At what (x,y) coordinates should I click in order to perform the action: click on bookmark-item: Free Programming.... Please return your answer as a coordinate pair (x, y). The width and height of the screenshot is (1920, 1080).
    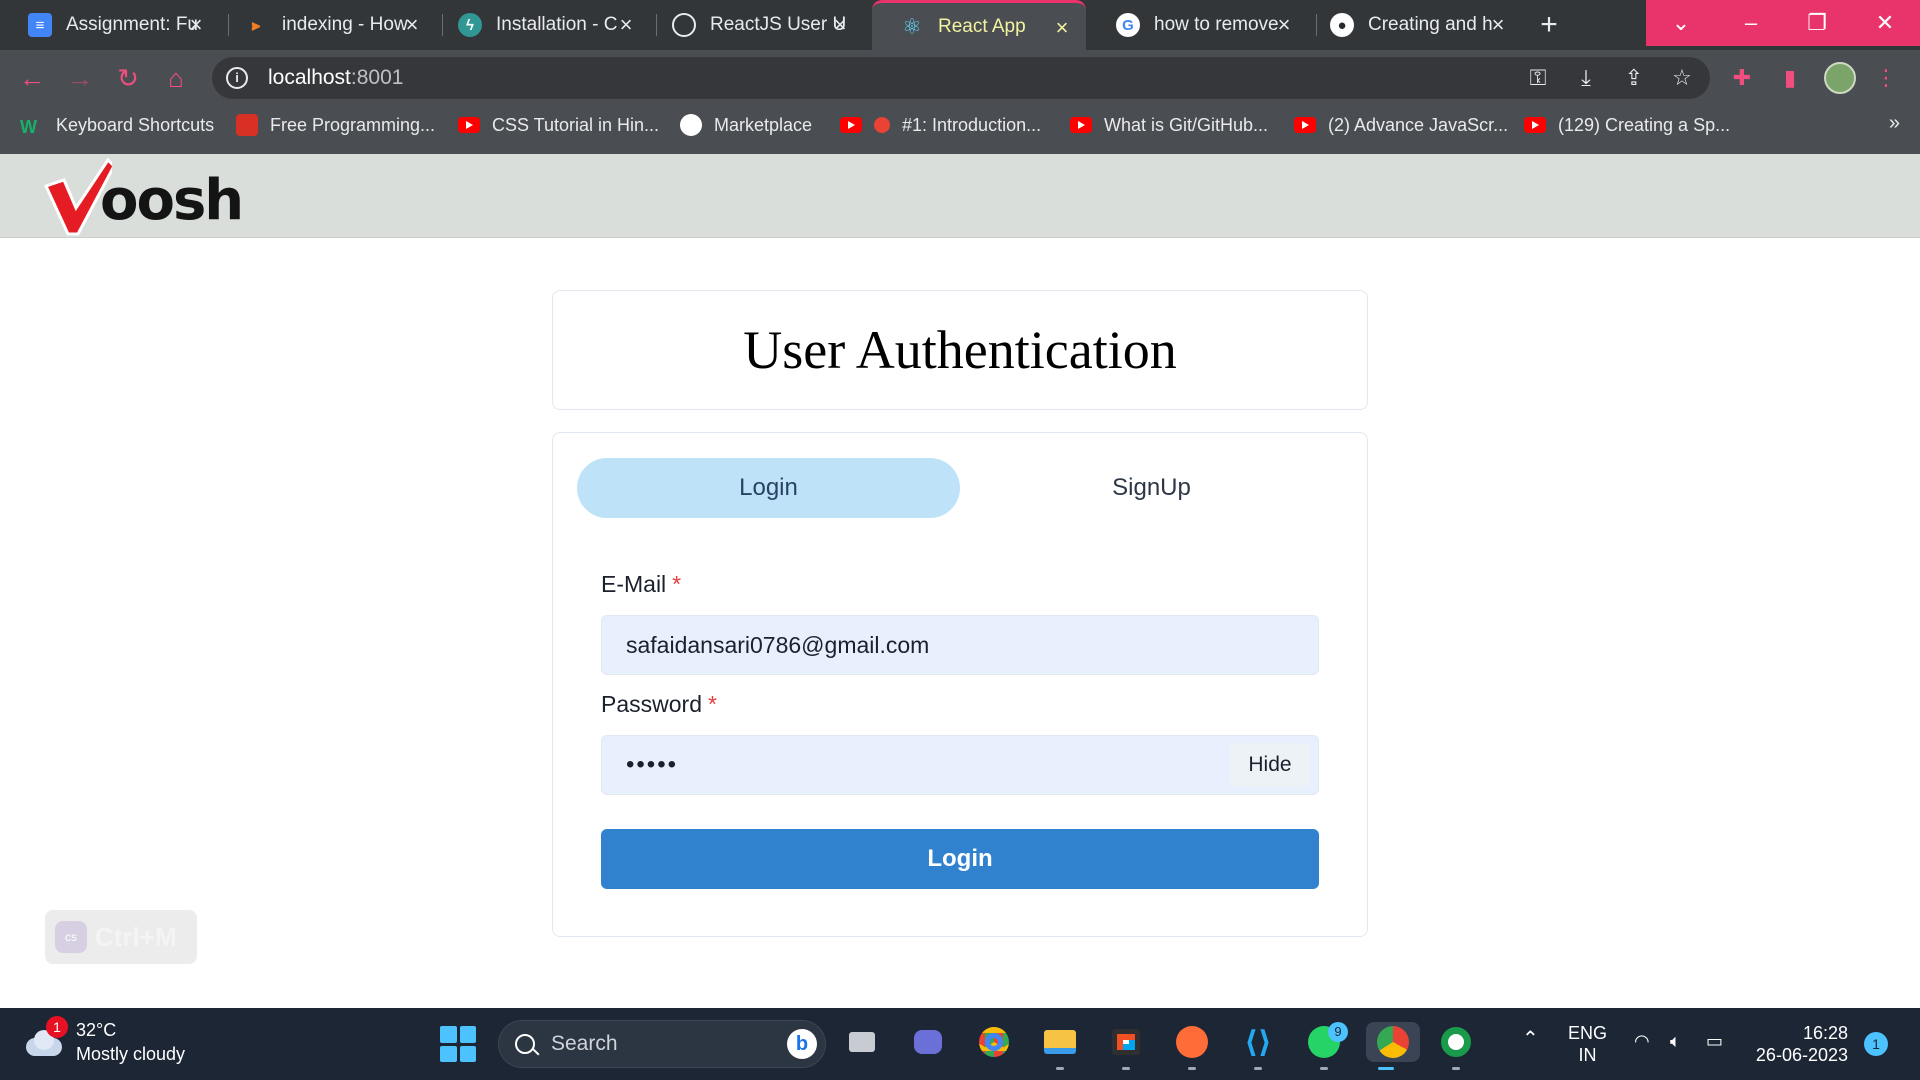
    Looking at the image, I should click on (335, 125).